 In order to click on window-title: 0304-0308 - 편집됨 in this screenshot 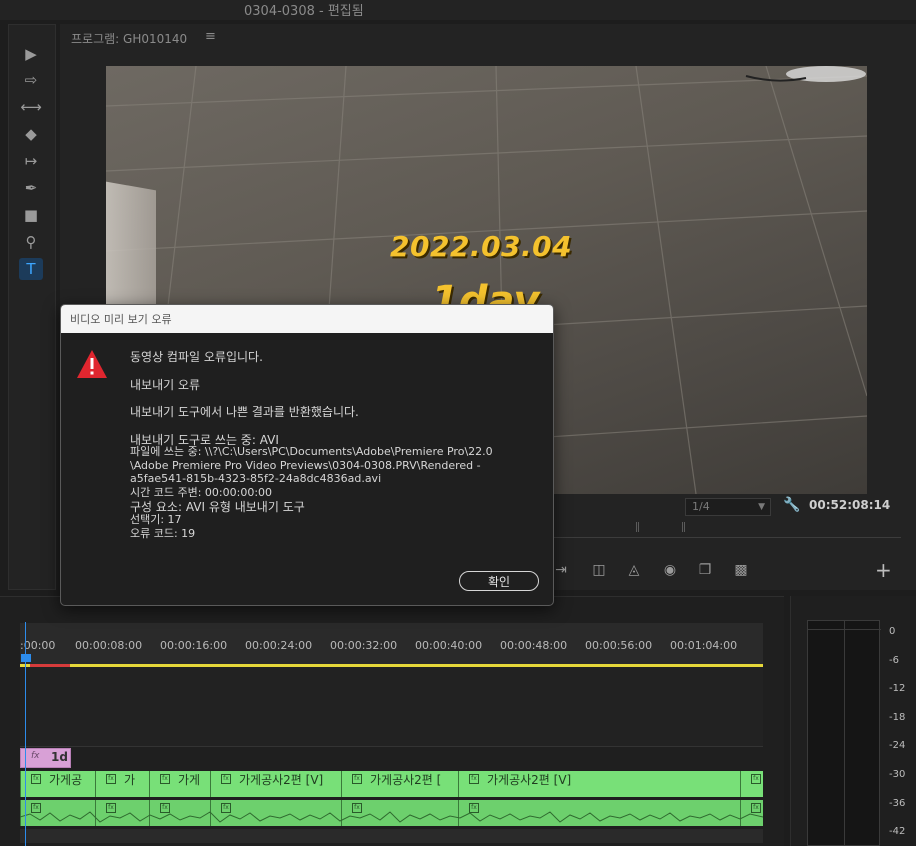, I will do `click(304, 11)`.